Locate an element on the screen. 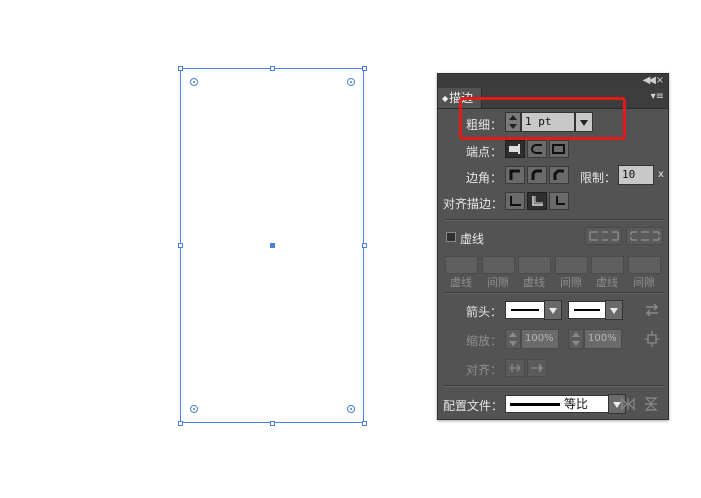 The height and width of the screenshot is (498, 701). handle-middle-left is located at coordinates (180, 245).